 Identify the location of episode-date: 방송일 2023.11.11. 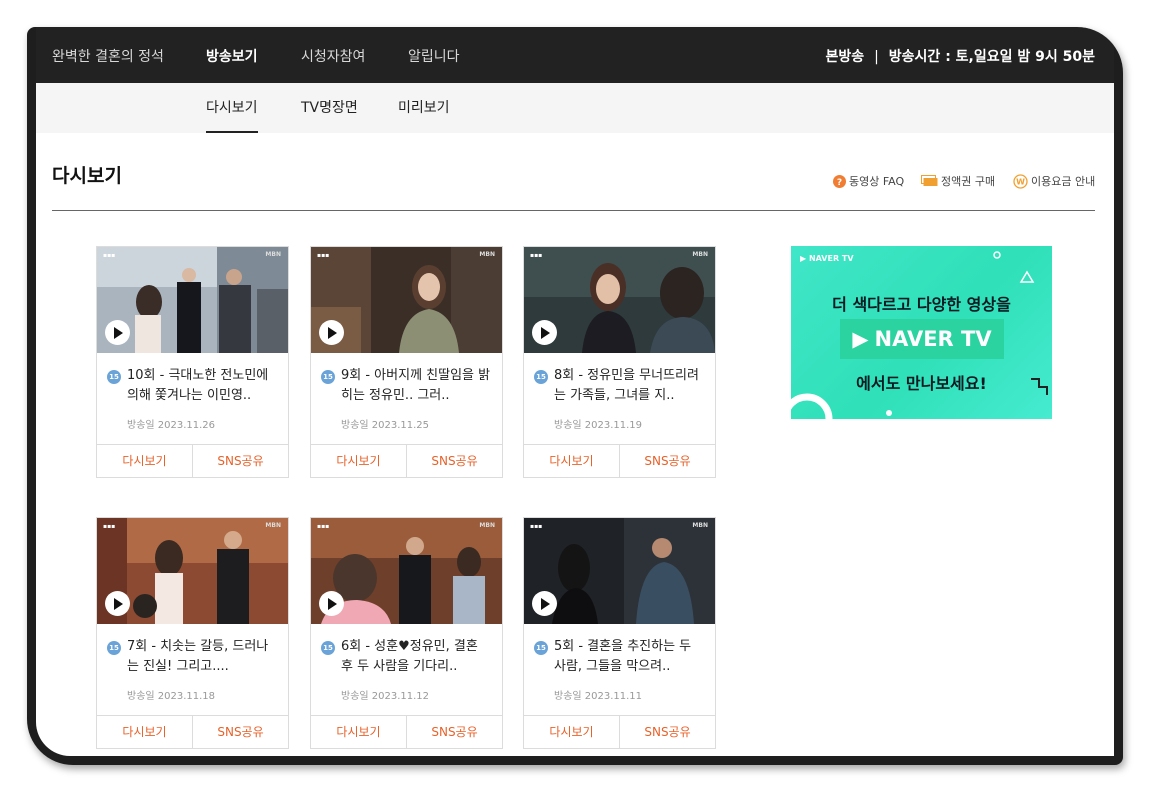
(598, 696).